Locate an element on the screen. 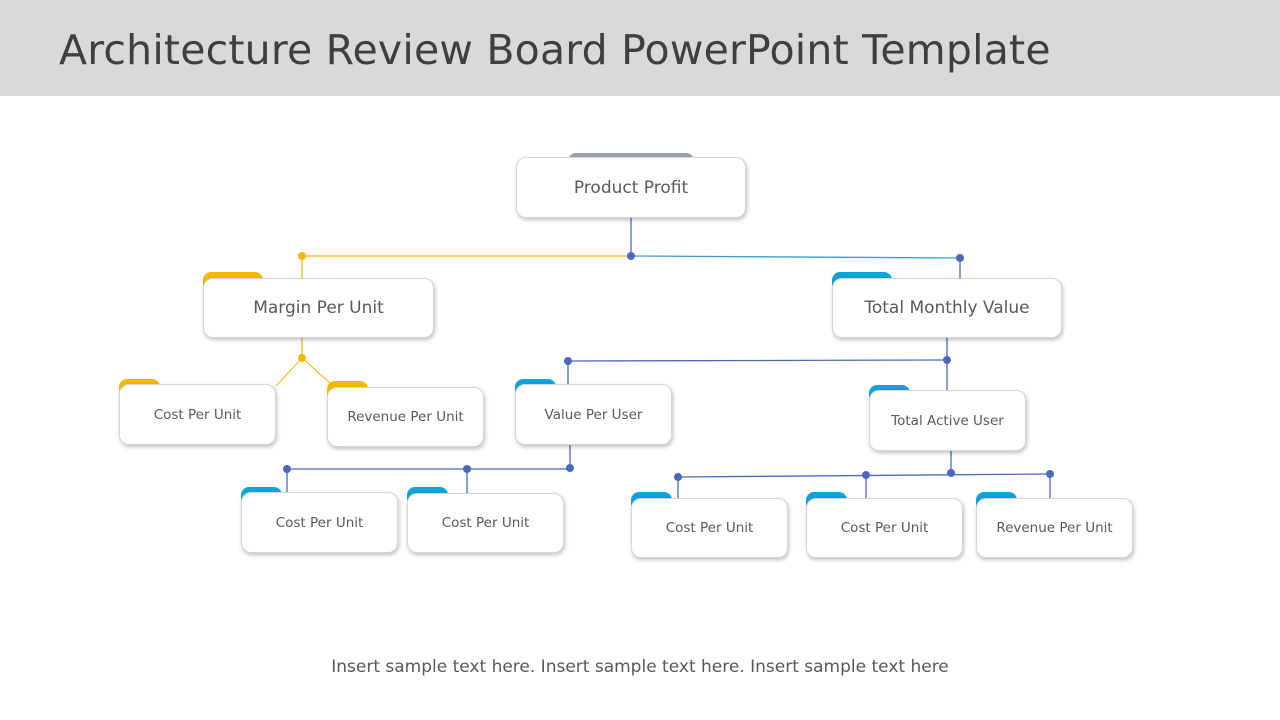 This screenshot has width=1280, height=720. node-total-active-user: Total Active User is located at coordinates (947, 420).